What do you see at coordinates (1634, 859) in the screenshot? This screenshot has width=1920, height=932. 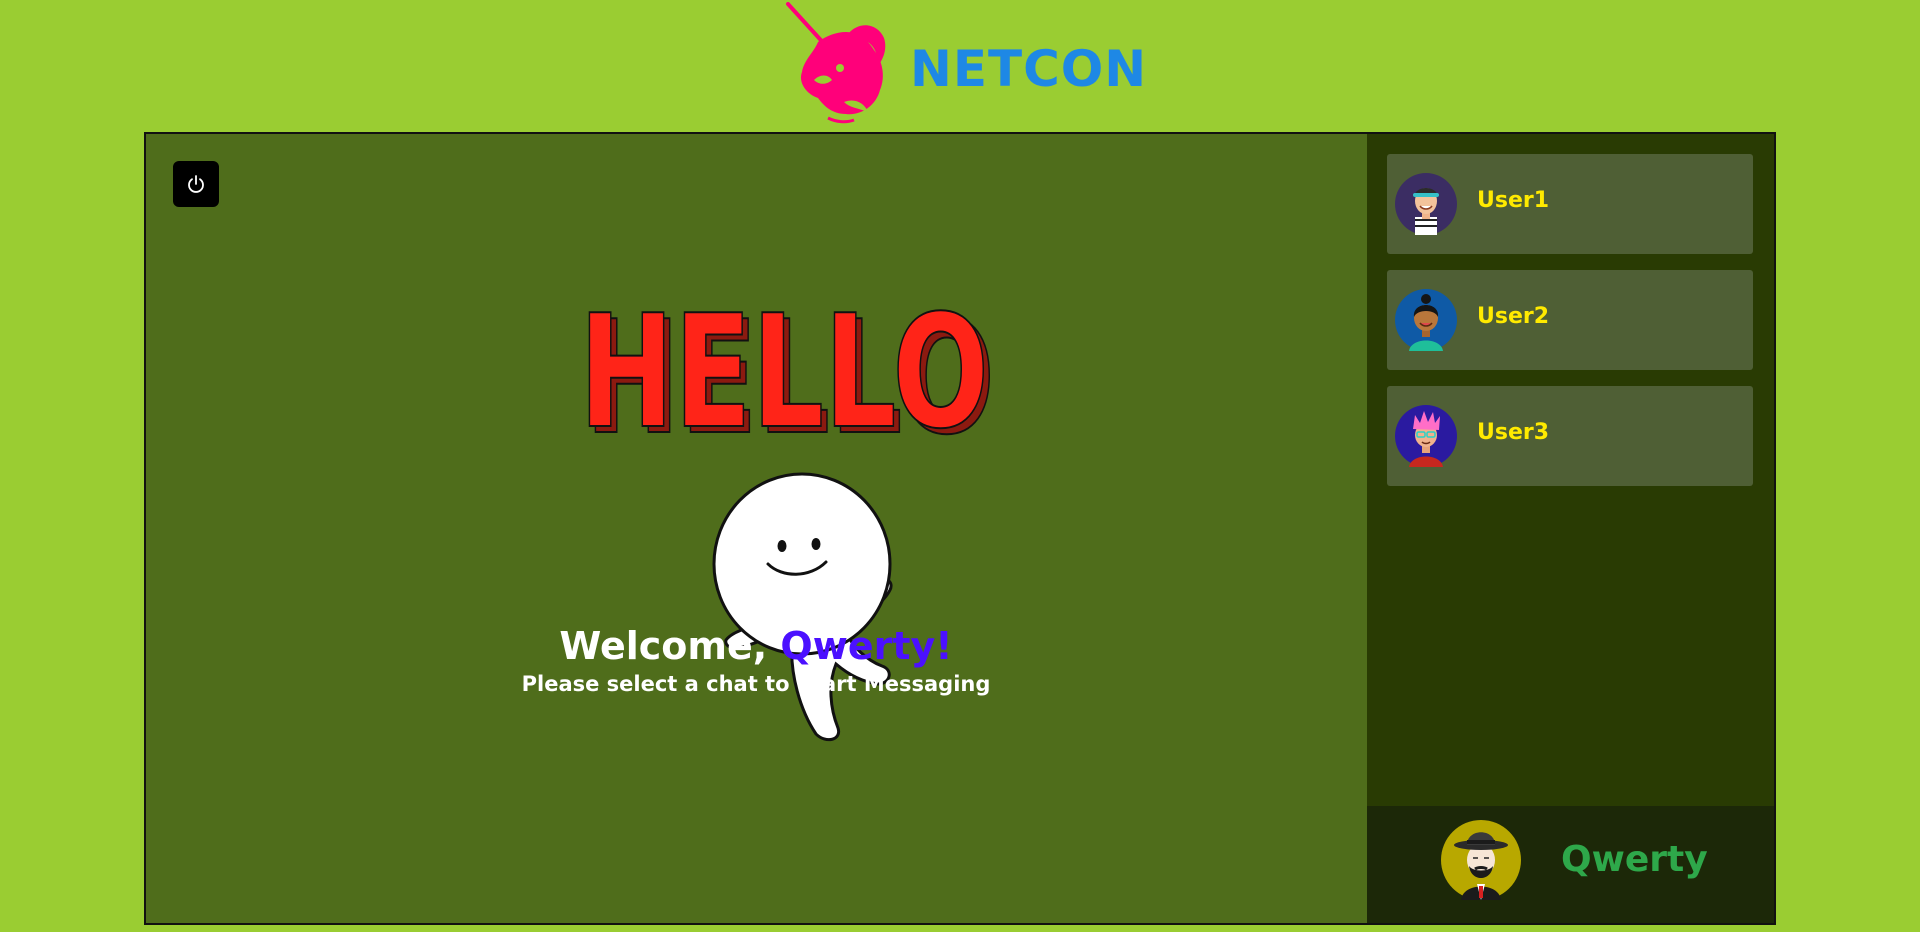 I see `current-user-name: Qwerty` at bounding box center [1634, 859].